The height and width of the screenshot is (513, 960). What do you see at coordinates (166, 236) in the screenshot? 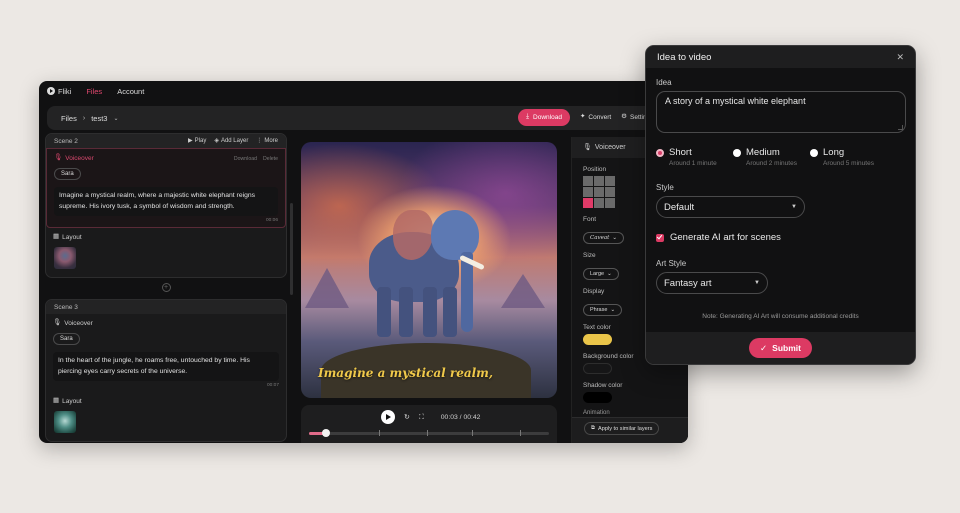
I see `layout-heading: ▦ Layout` at bounding box center [166, 236].